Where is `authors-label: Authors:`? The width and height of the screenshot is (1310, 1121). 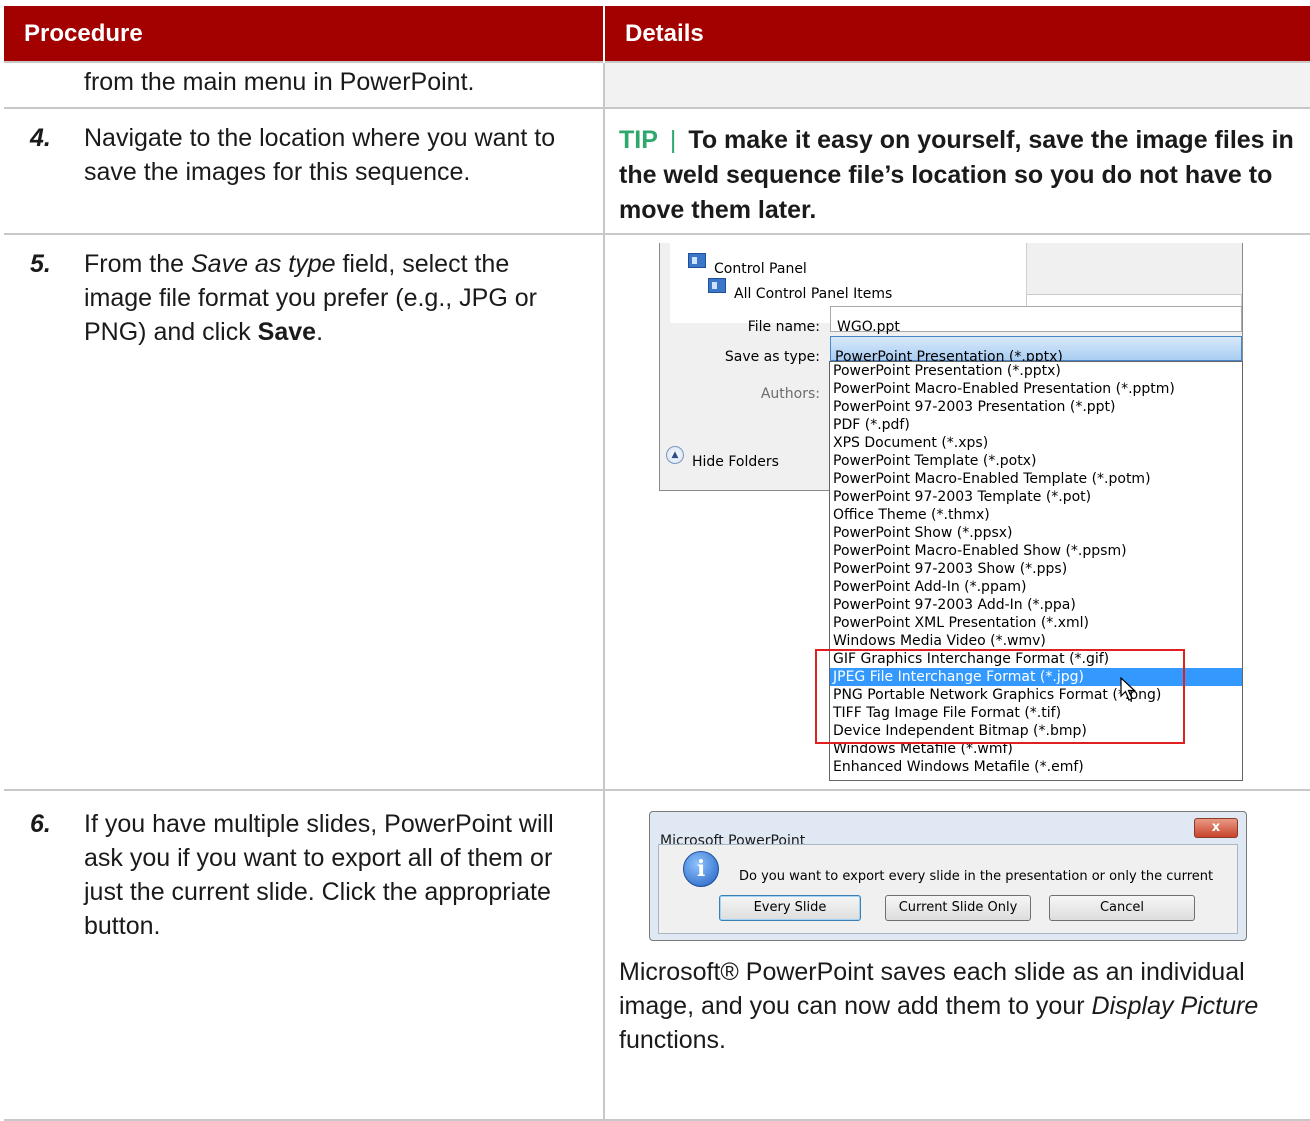
authors-label: Authors: is located at coordinates (790, 394).